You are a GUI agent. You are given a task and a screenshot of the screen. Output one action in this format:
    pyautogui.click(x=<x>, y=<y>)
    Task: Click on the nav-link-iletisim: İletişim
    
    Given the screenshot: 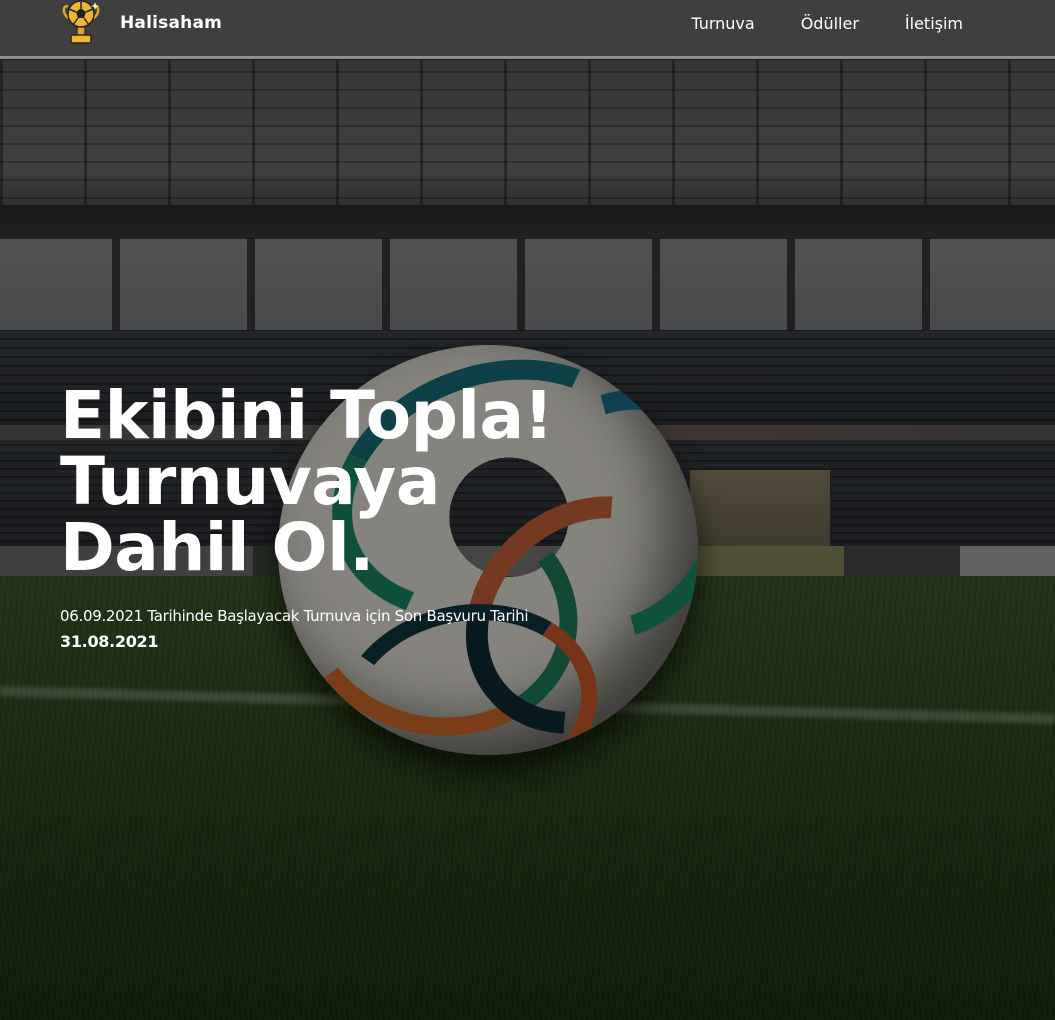 What is the action you would take?
    pyautogui.click(x=934, y=23)
    